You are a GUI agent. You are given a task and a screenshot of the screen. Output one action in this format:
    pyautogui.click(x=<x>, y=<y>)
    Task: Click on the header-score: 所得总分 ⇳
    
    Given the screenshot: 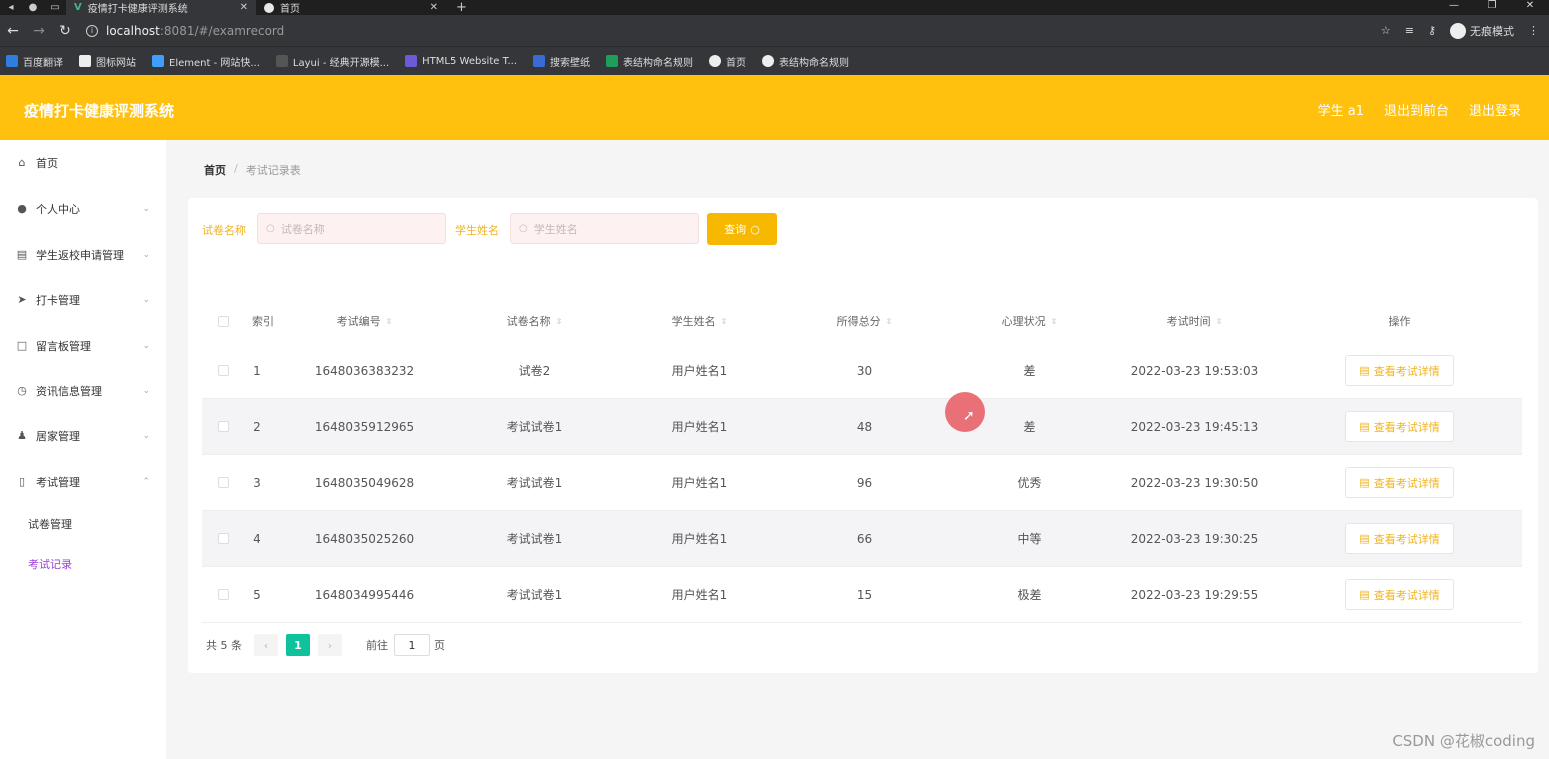 What is the action you would take?
    pyautogui.click(x=864, y=321)
    